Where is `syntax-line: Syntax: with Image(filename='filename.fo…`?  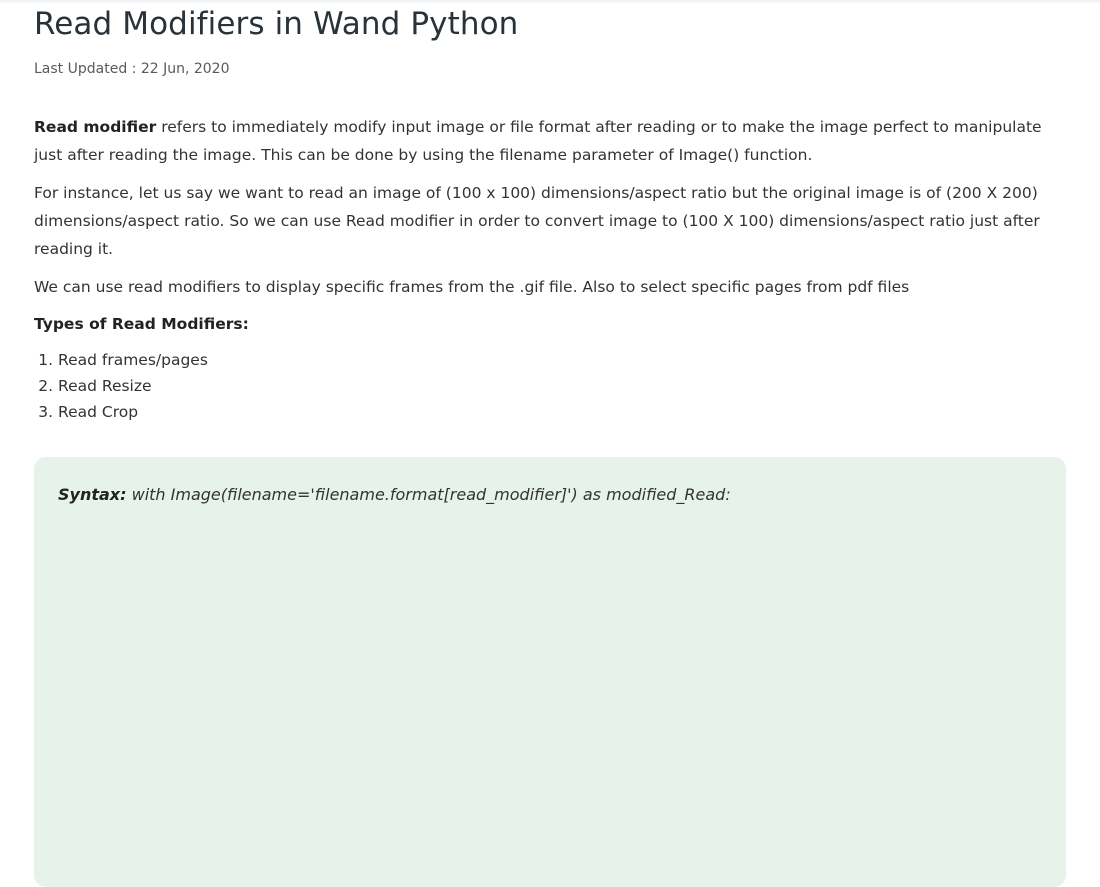 syntax-line: Syntax: with Image(filename='filename.fo… is located at coordinates (394, 495).